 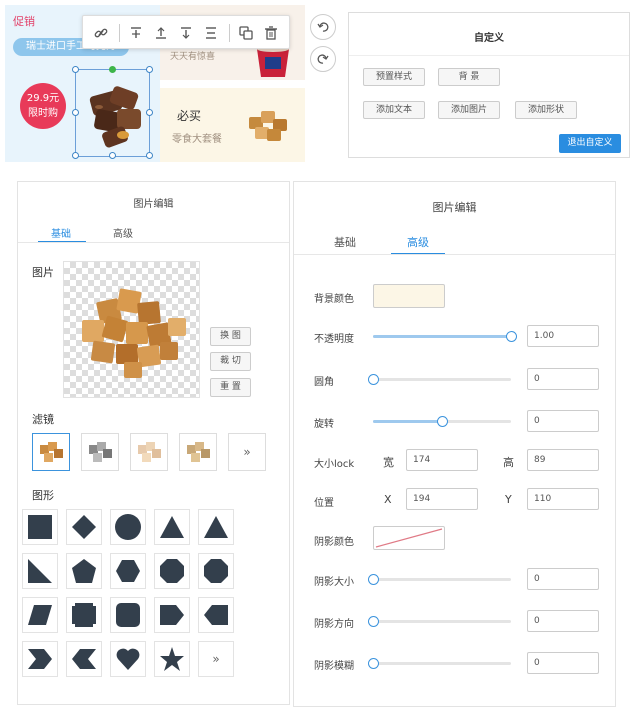 What do you see at coordinates (323, 59) in the screenshot?
I see `redo-button` at bounding box center [323, 59].